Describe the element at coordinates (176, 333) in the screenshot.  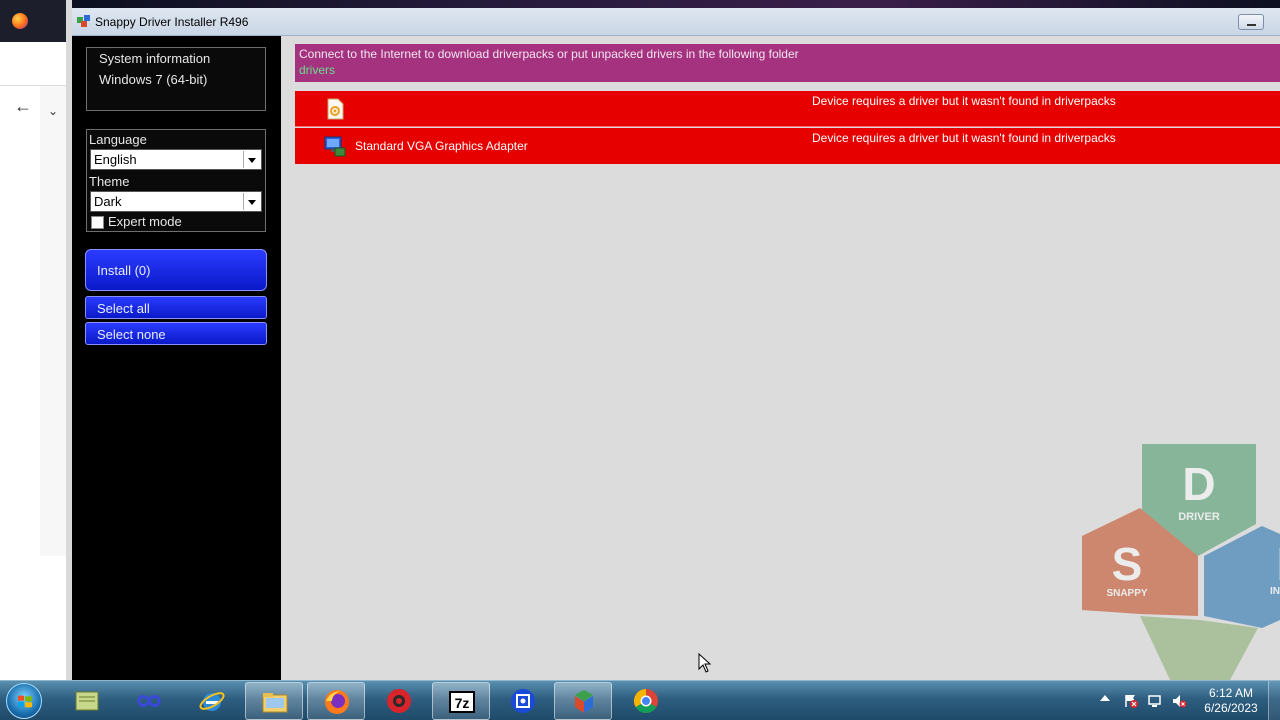
I see `select-none-button: Select none` at that location.